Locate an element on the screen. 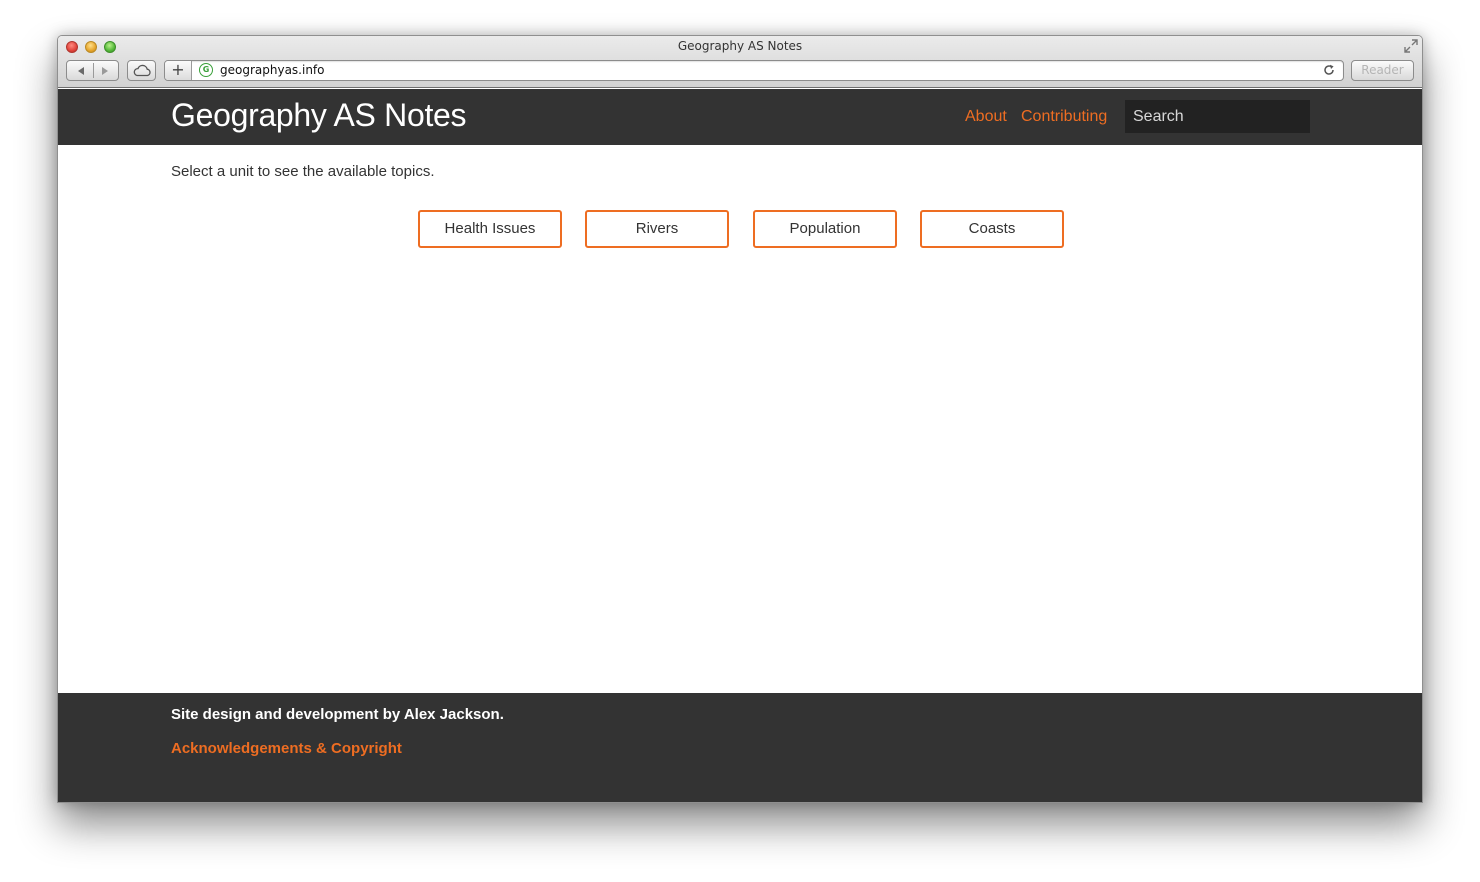 Image resolution: width=1480 pixels, height=882 pixels. url-text: geographyas.info is located at coordinates (272, 70).